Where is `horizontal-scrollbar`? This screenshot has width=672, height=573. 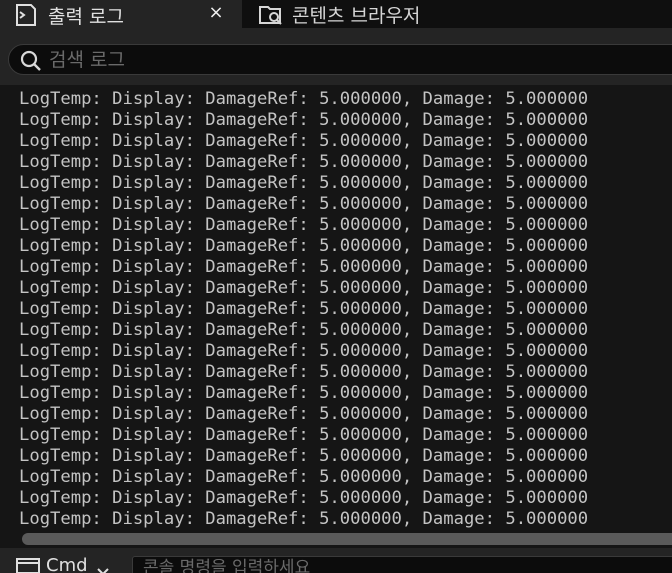
horizontal-scrollbar is located at coordinates (340, 539).